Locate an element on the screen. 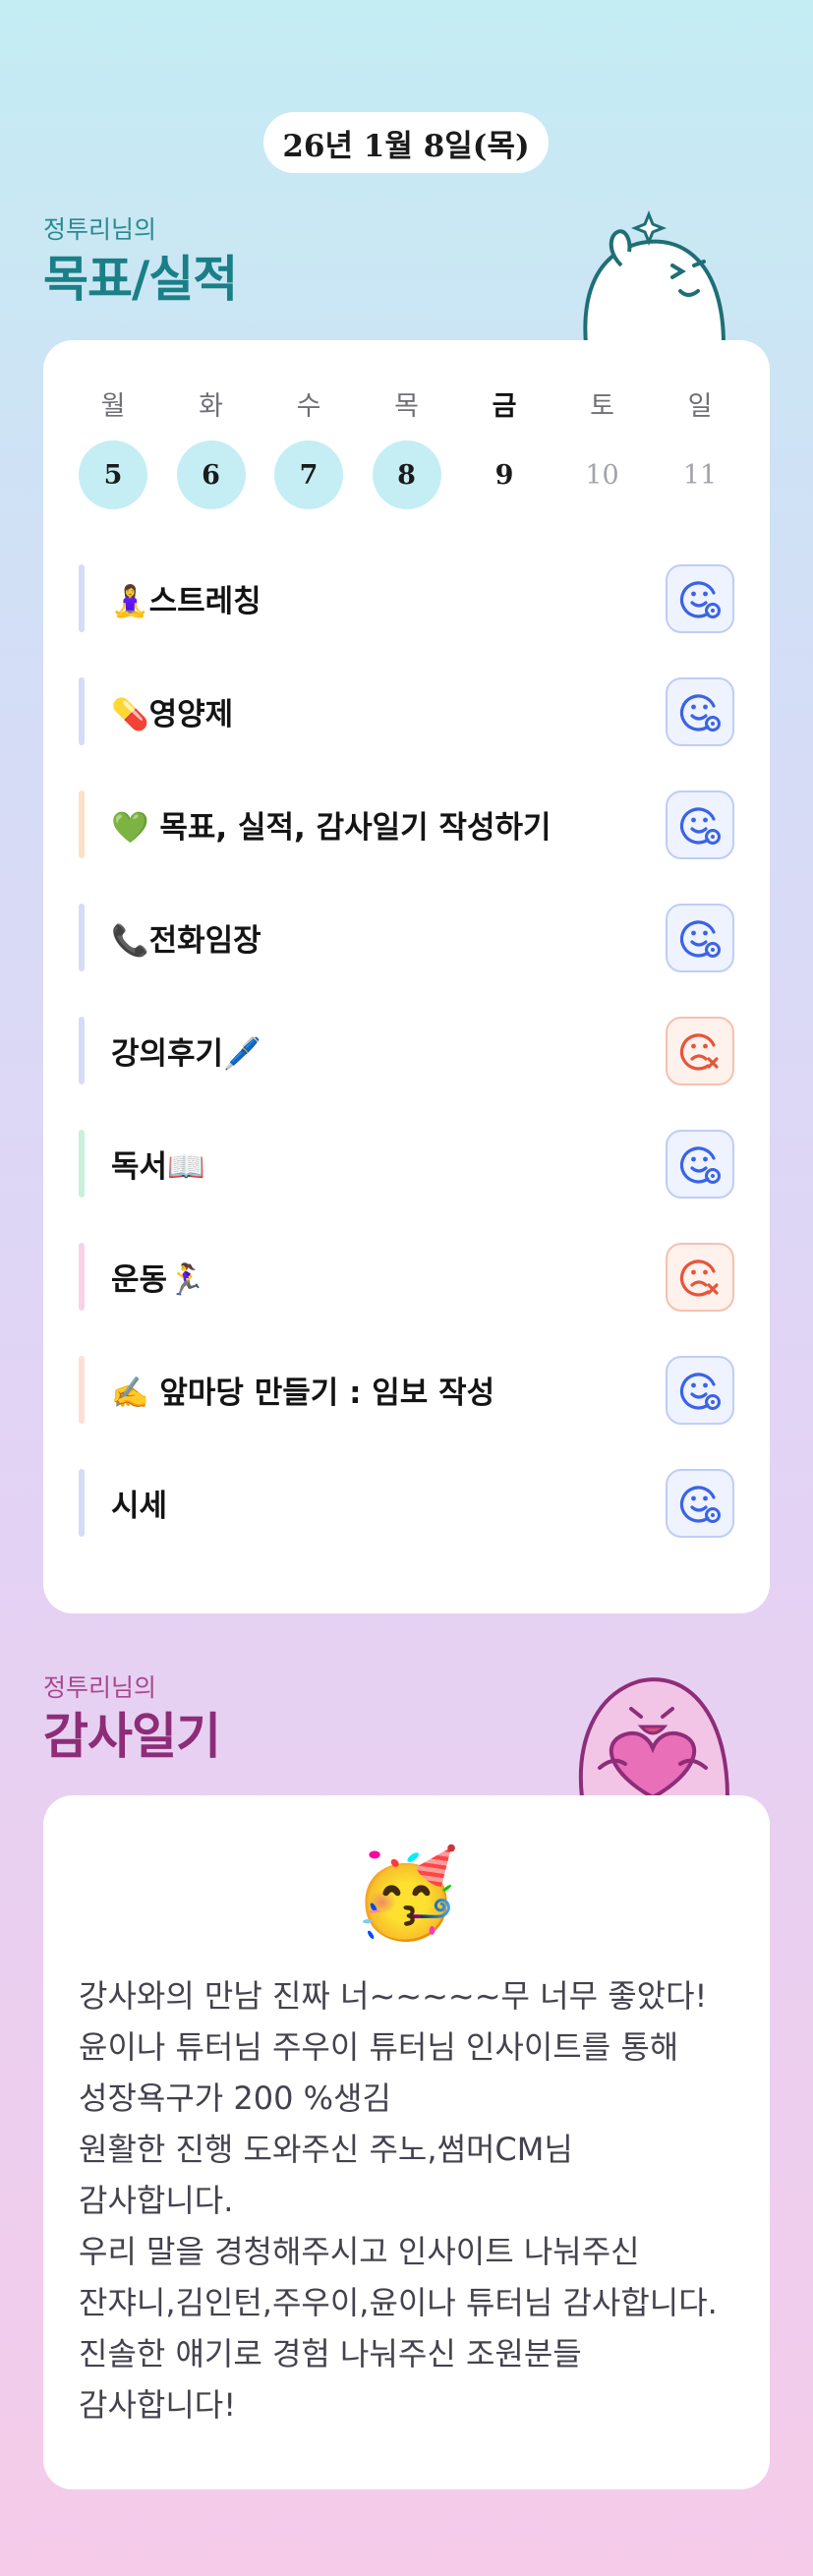 This screenshot has height=2576, width=813. week-day-6: 일 11 is located at coordinates (700, 448).